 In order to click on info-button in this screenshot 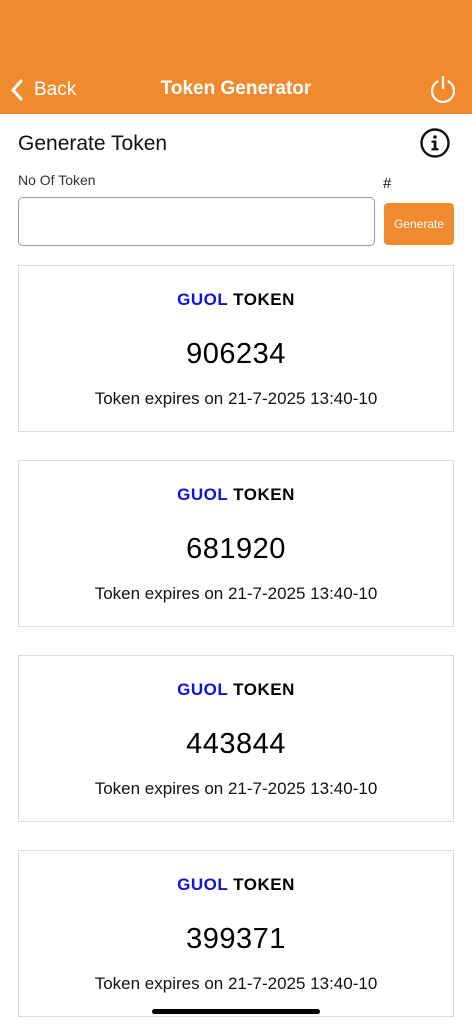, I will do `click(435, 143)`.